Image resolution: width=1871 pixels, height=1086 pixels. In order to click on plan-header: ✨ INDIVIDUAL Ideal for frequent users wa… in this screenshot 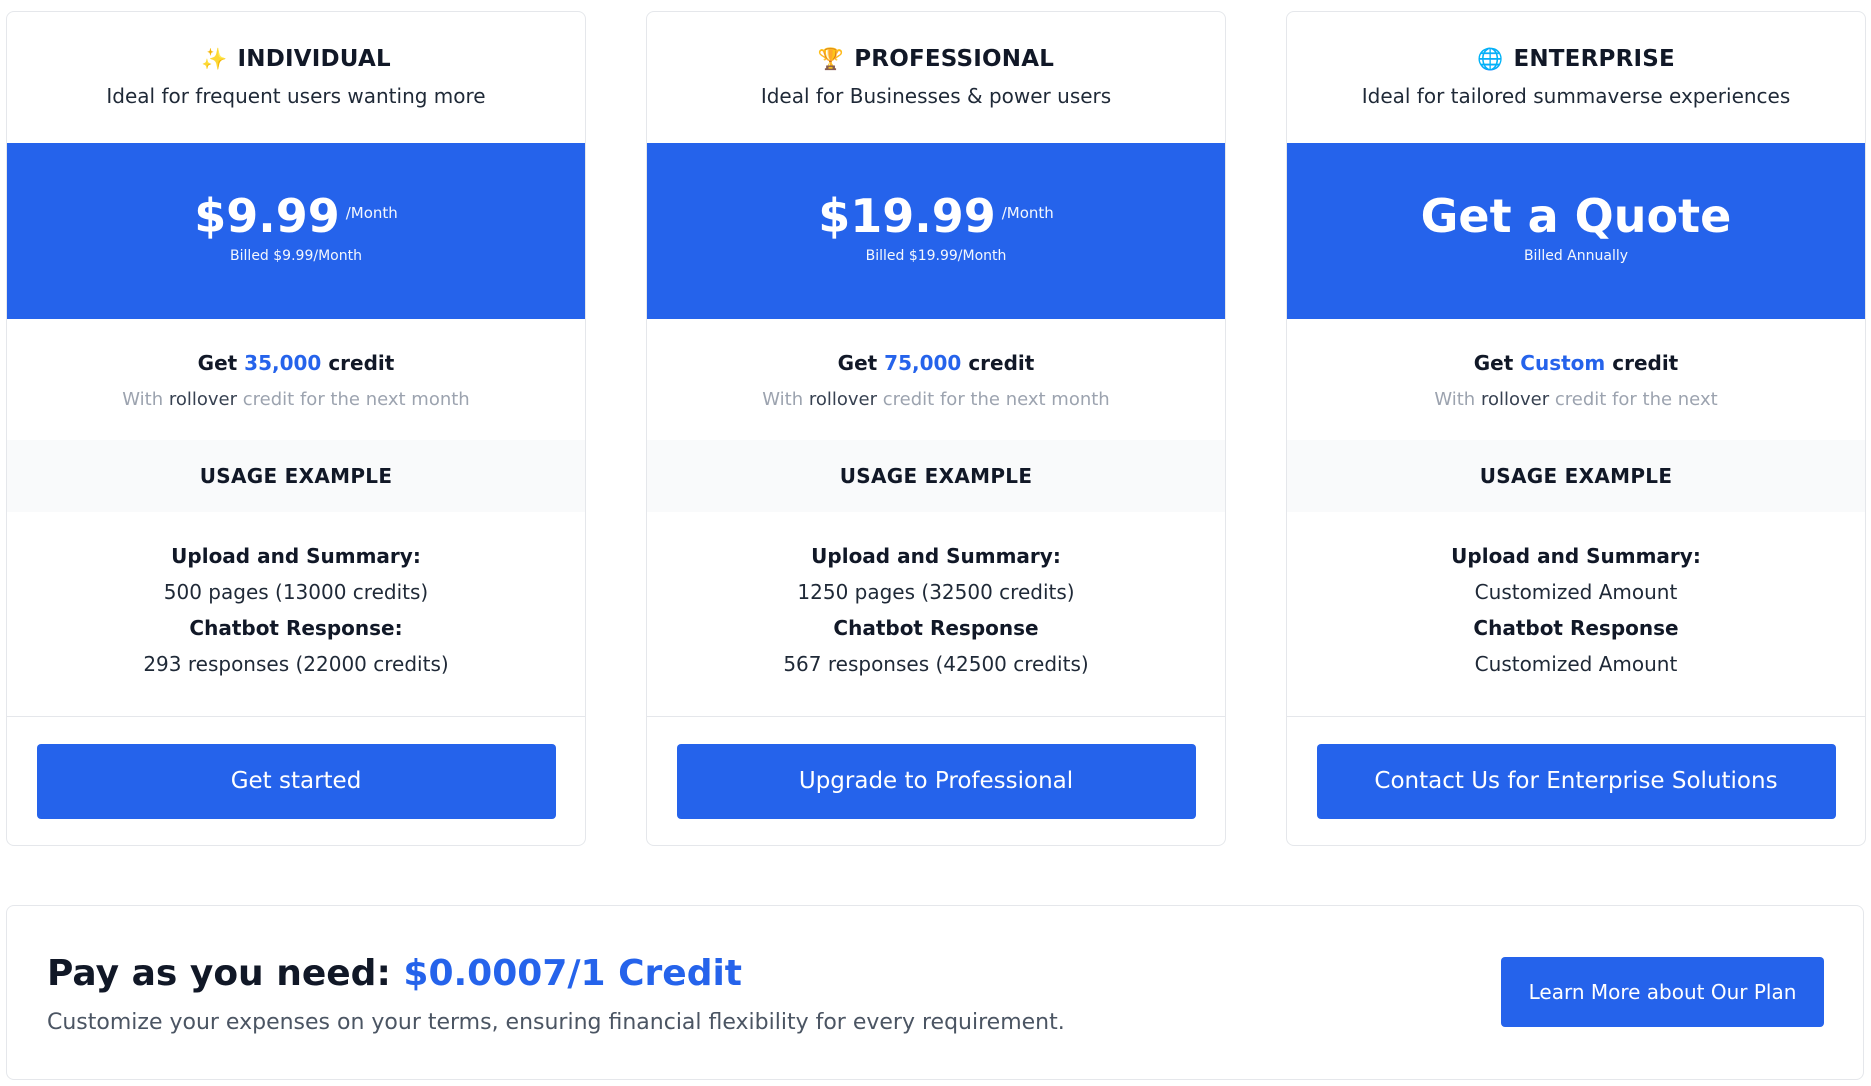, I will do `click(296, 77)`.